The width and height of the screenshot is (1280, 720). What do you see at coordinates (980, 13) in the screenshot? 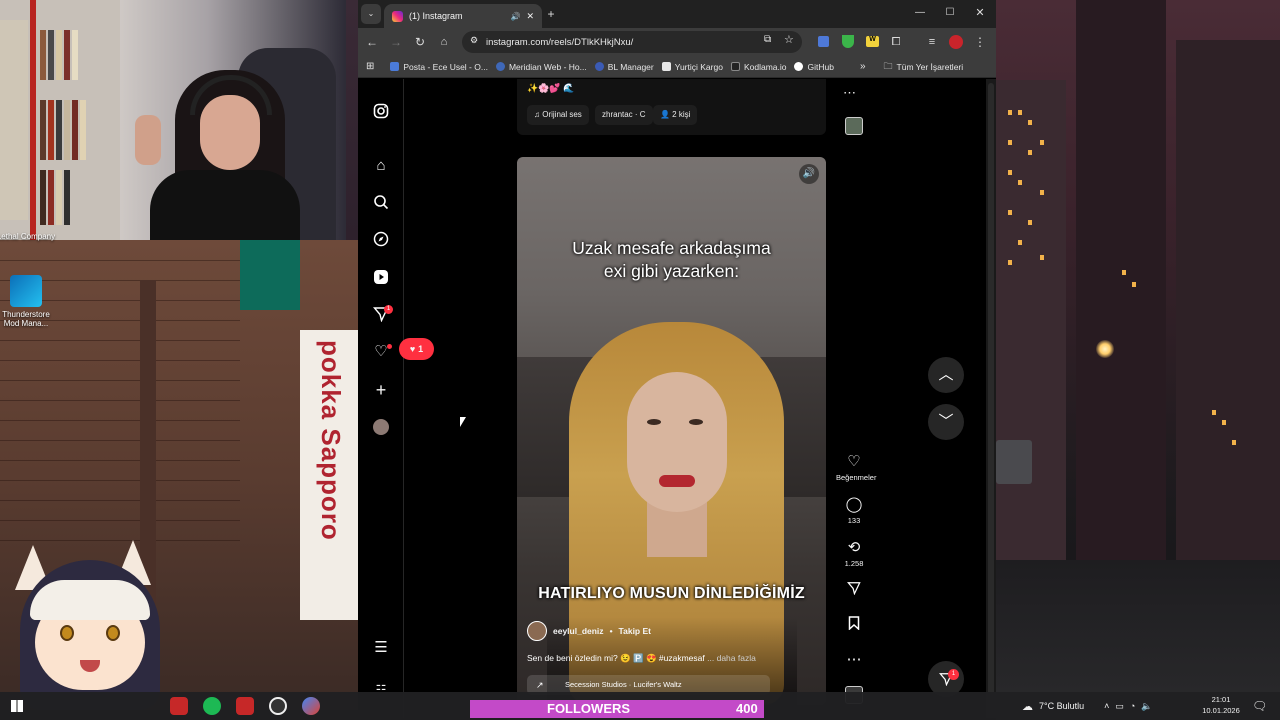
I see `close-button: ✕` at bounding box center [980, 13].